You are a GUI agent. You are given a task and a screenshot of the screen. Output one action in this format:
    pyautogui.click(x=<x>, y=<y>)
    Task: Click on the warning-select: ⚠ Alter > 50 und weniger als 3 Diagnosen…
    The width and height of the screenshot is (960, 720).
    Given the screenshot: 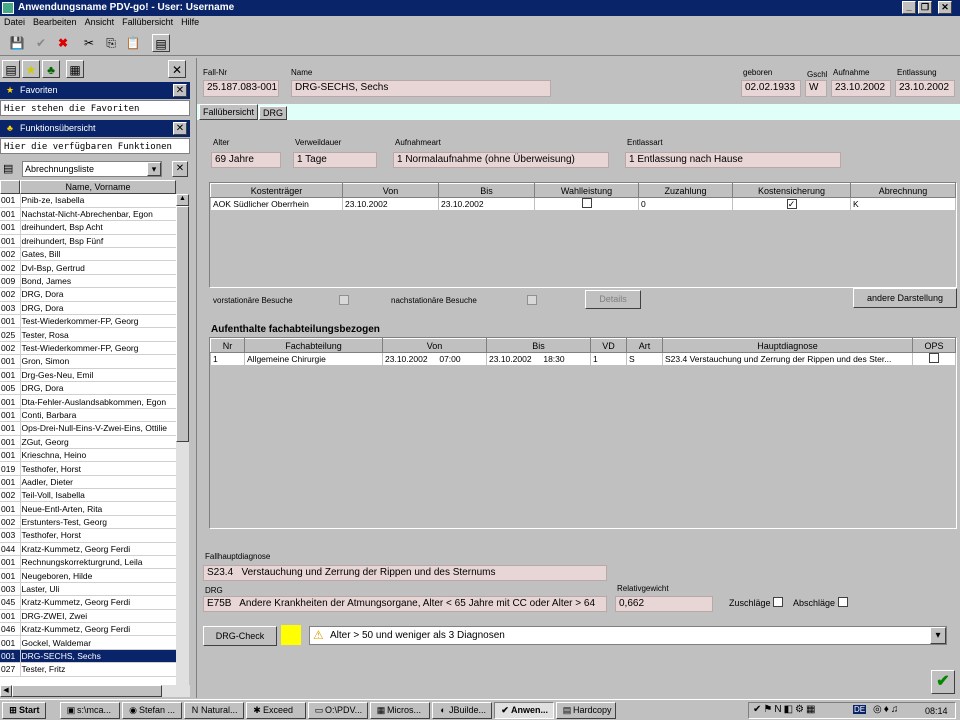 What is the action you would take?
    pyautogui.click(x=628, y=635)
    